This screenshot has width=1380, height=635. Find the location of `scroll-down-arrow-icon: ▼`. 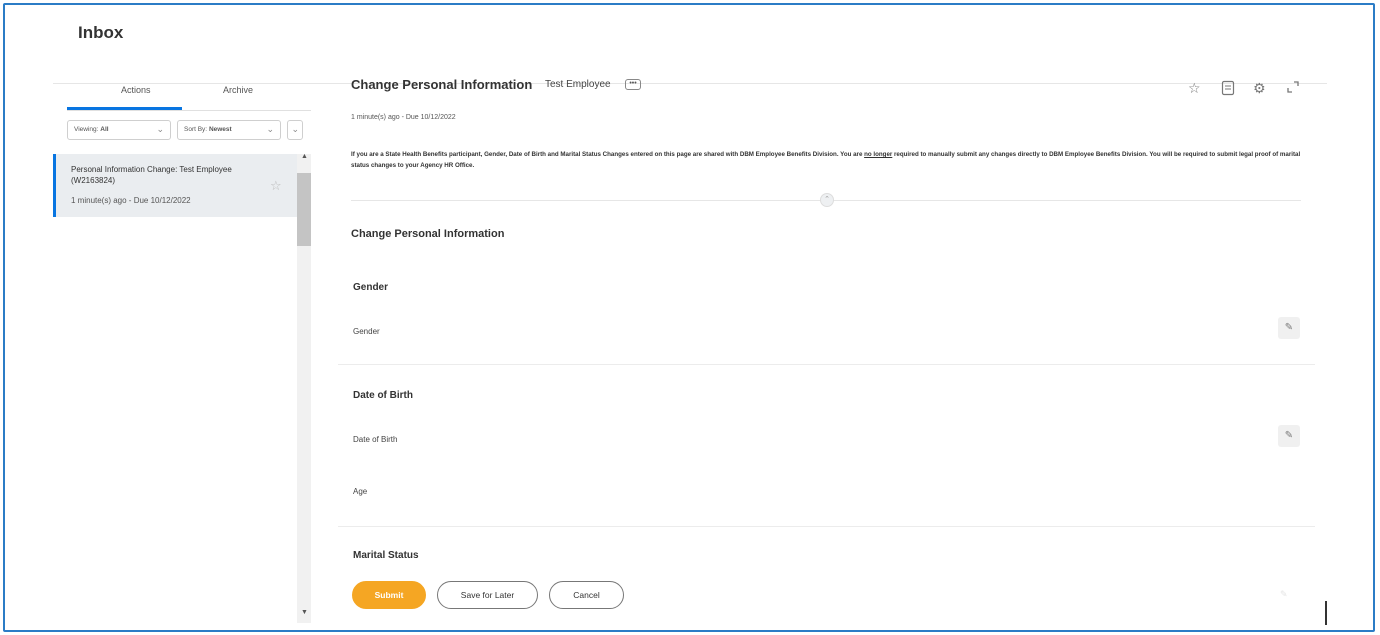

scroll-down-arrow-icon: ▼ is located at coordinates (304, 612).